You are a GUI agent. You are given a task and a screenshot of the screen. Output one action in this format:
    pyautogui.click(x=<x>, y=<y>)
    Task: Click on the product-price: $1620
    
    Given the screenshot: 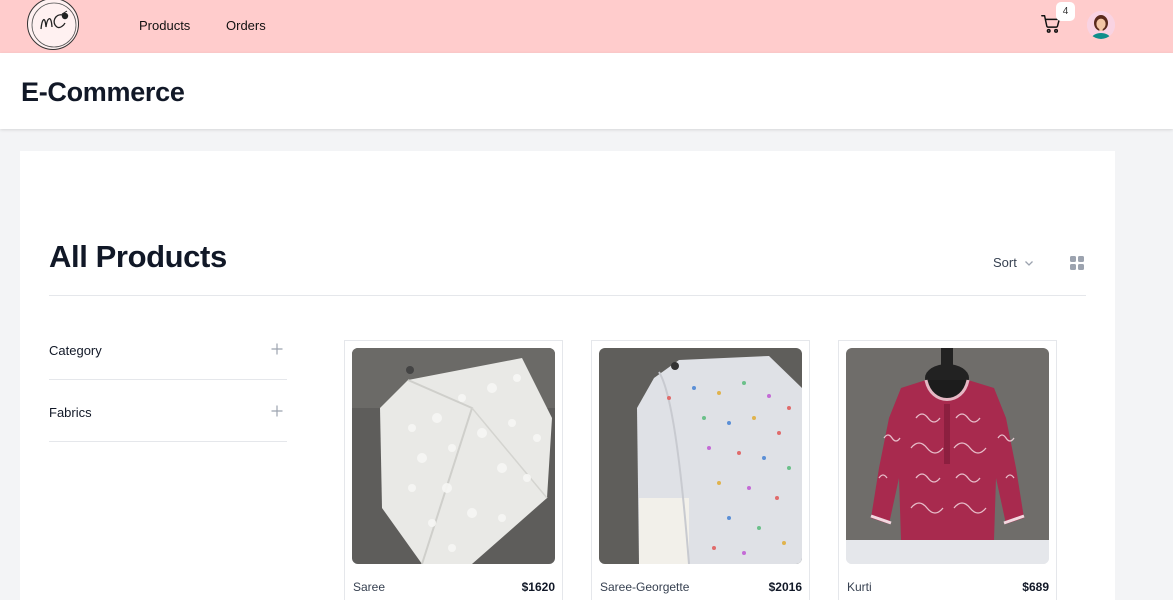 What is the action you would take?
    pyautogui.click(x=538, y=587)
    